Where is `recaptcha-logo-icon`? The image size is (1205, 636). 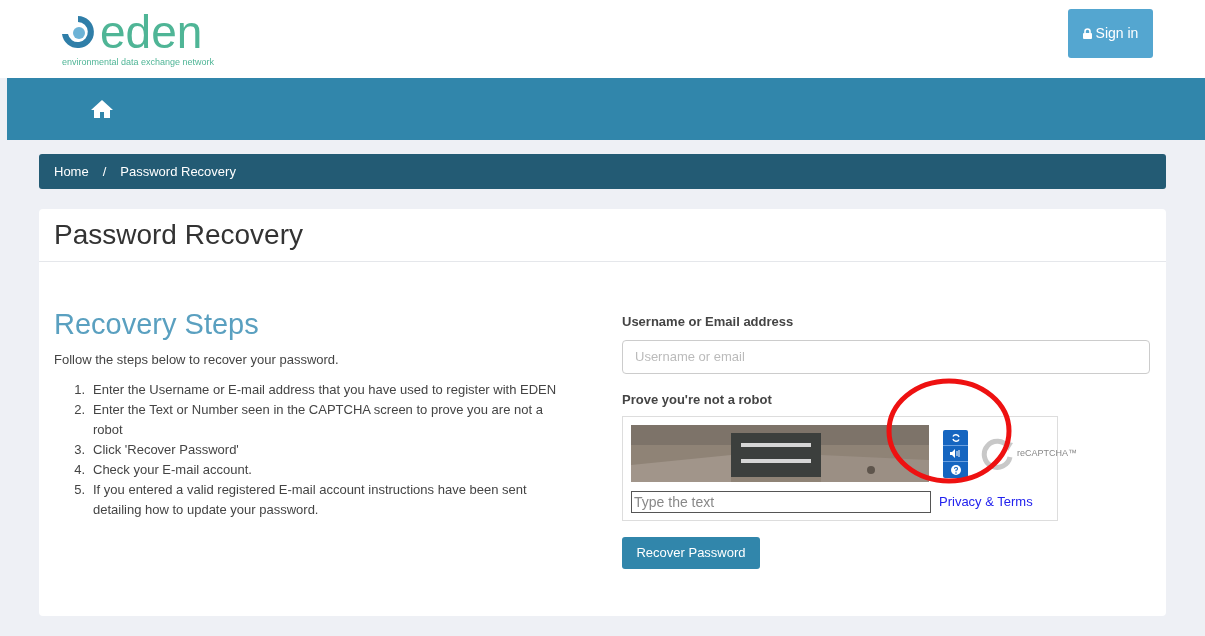
recaptcha-logo-icon is located at coordinates (997, 454).